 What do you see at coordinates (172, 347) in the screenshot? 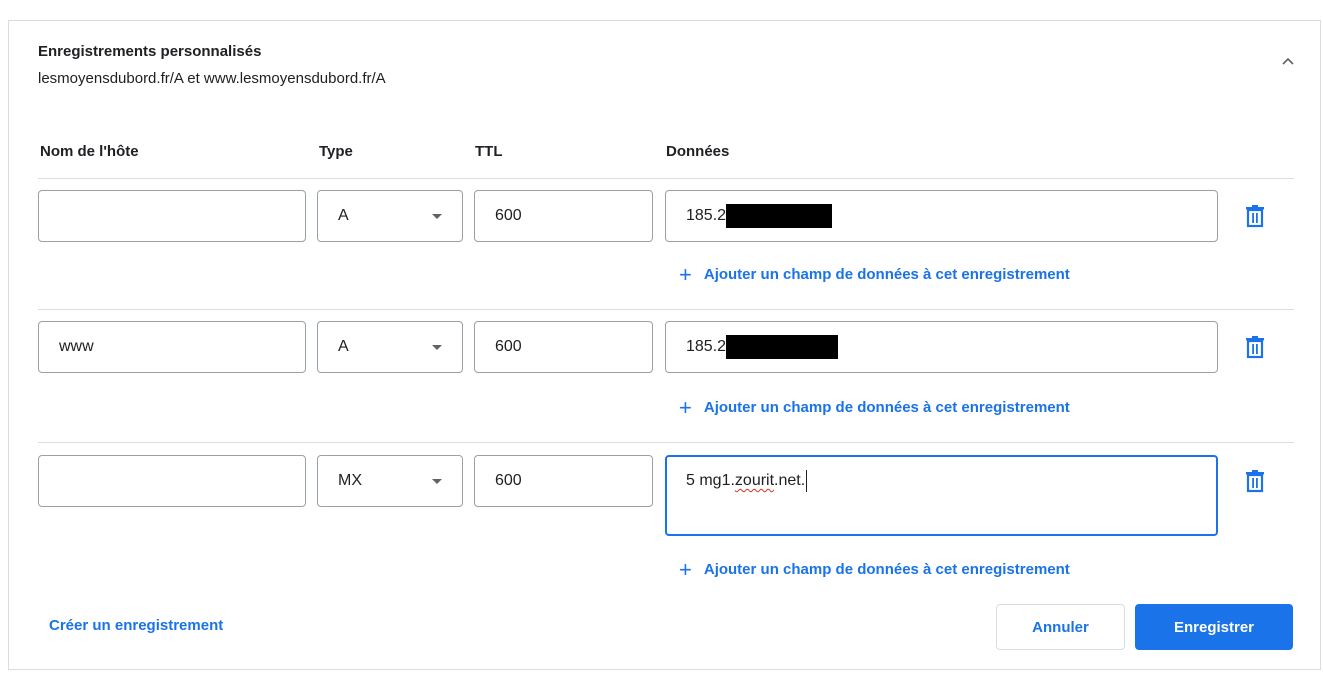
I see `host-input: www` at bounding box center [172, 347].